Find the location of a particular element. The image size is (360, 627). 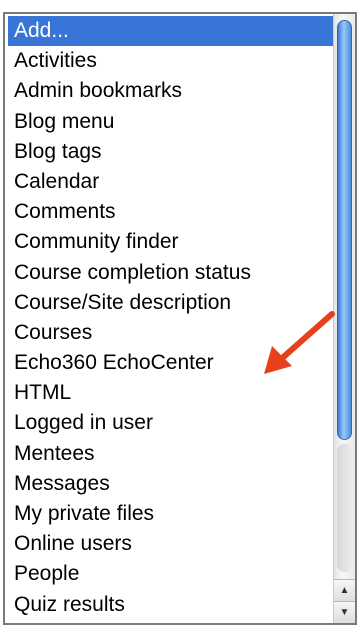

scroll-up-button: ▲ is located at coordinates (344, 590).